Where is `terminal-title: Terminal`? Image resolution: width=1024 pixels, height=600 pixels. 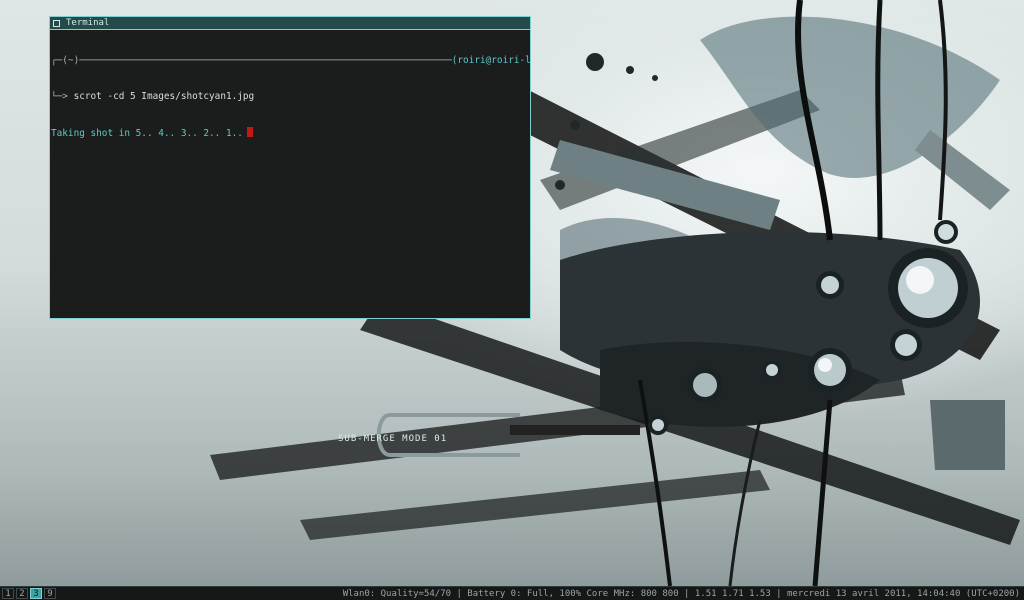 terminal-title: Terminal is located at coordinates (88, 23).